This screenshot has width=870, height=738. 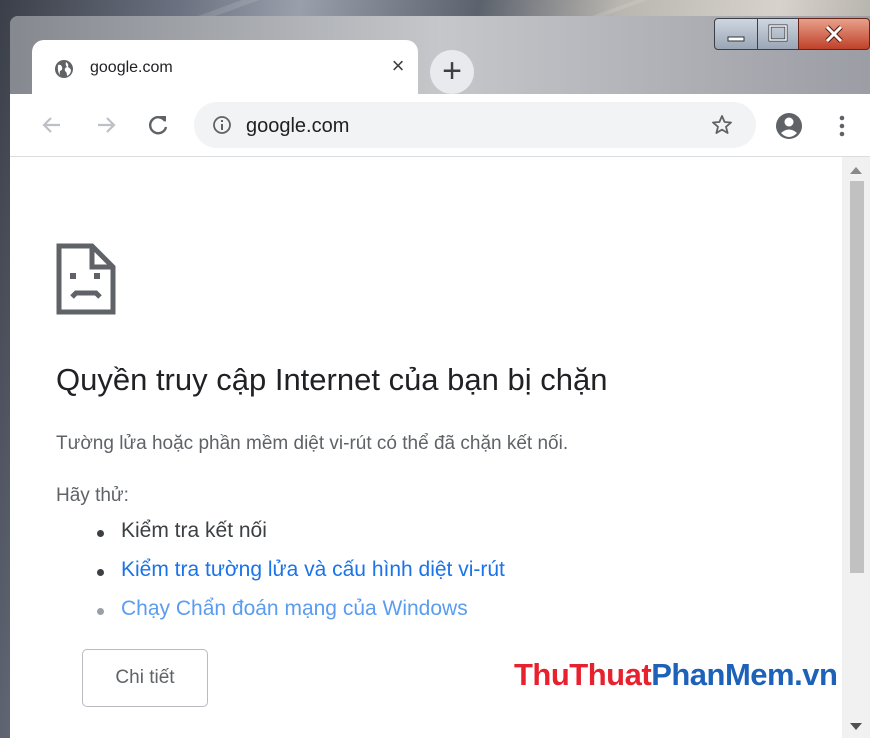 I want to click on url-text: google.com, so click(x=297, y=126).